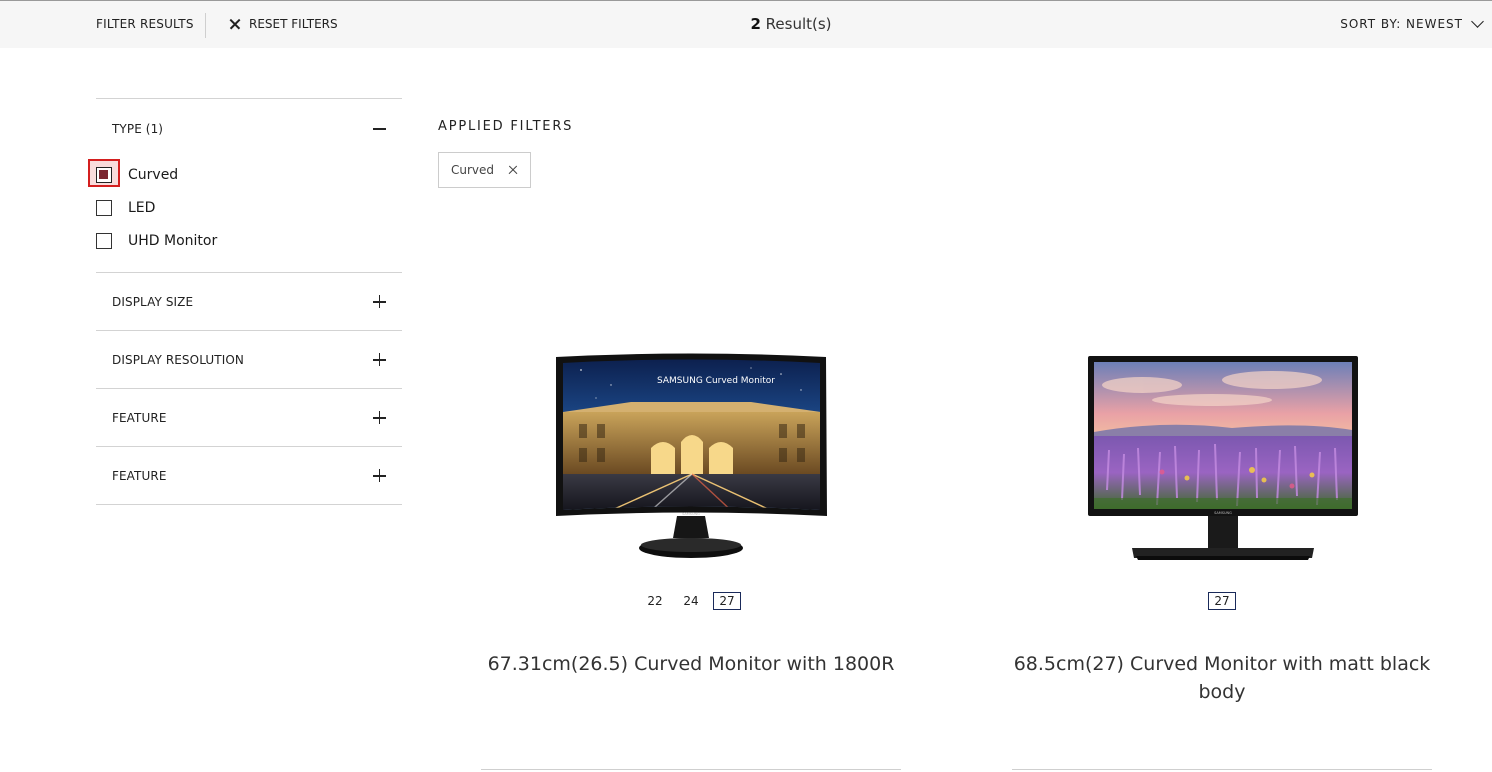  Describe the element at coordinates (1477, 21) in the screenshot. I see `chevron-down-icon` at that location.